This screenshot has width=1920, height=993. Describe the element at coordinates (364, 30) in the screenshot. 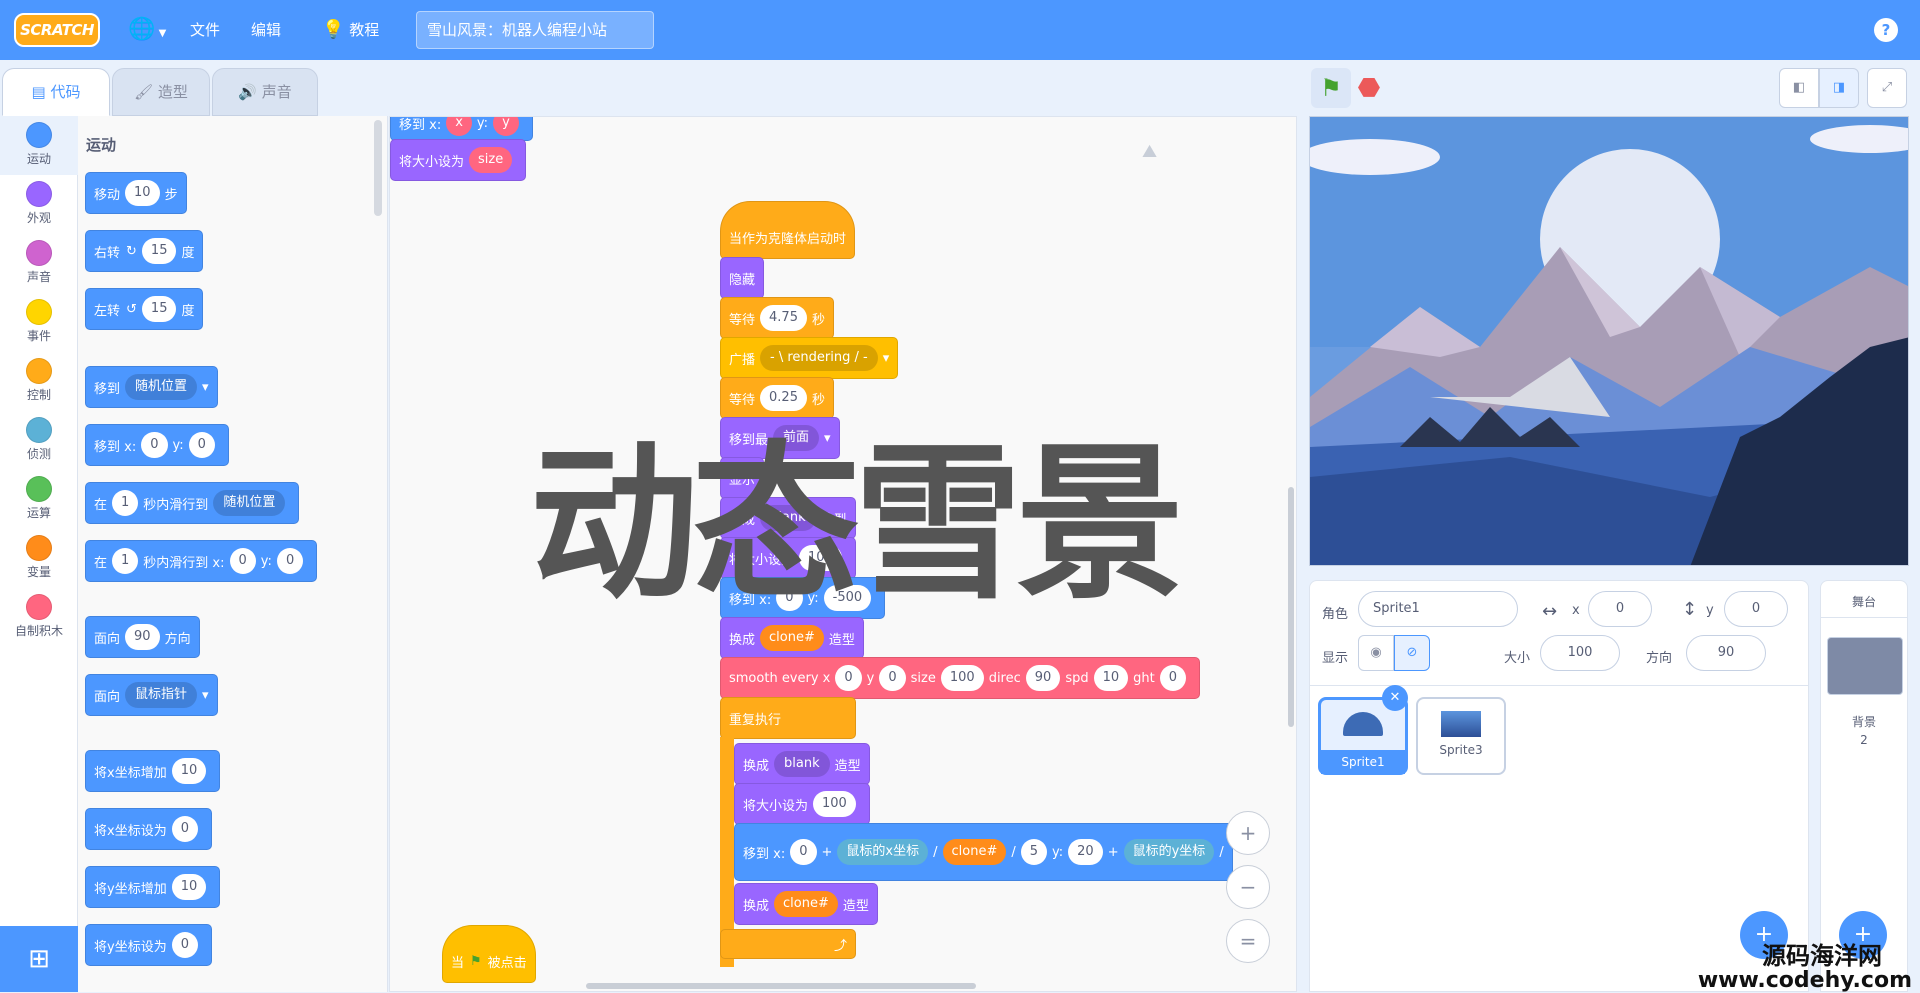

I see `tutorials-label: 教程` at that location.